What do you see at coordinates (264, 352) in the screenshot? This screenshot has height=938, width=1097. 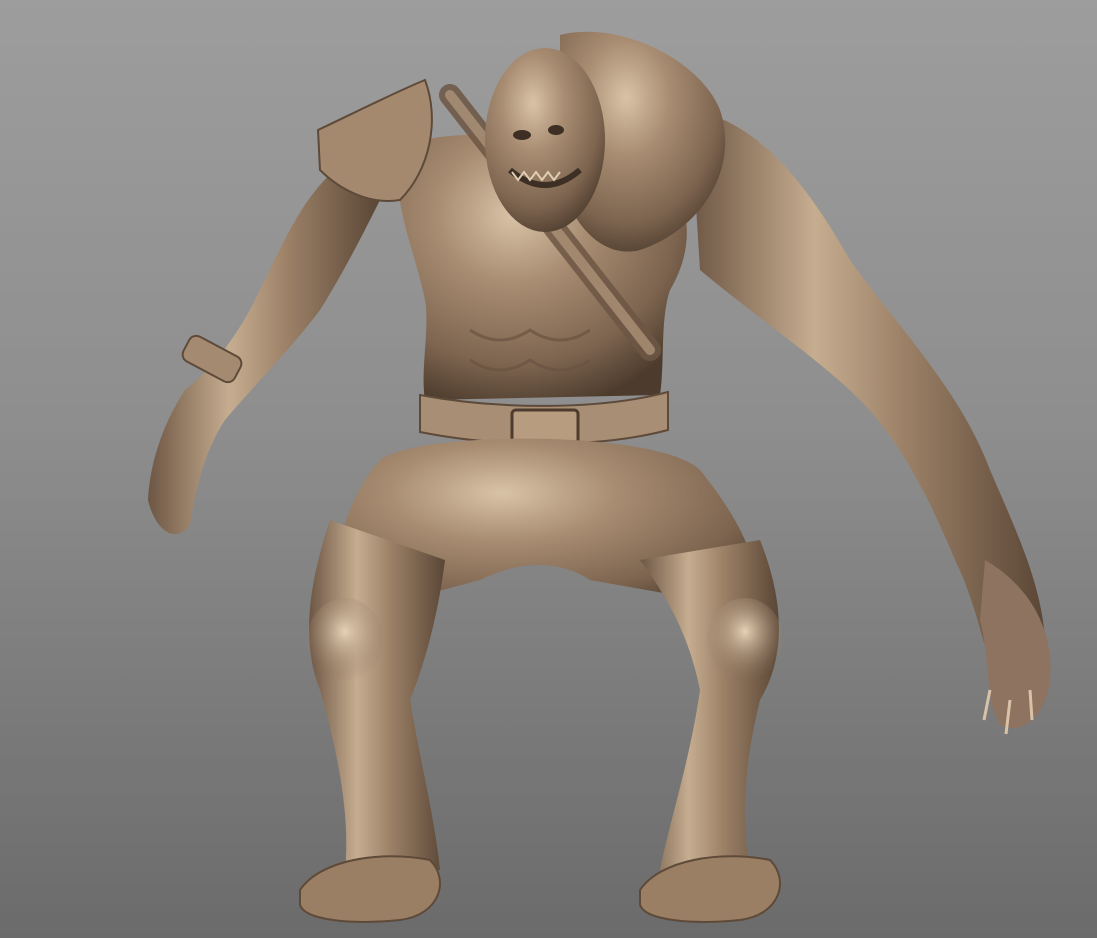 I see `left-arm` at bounding box center [264, 352].